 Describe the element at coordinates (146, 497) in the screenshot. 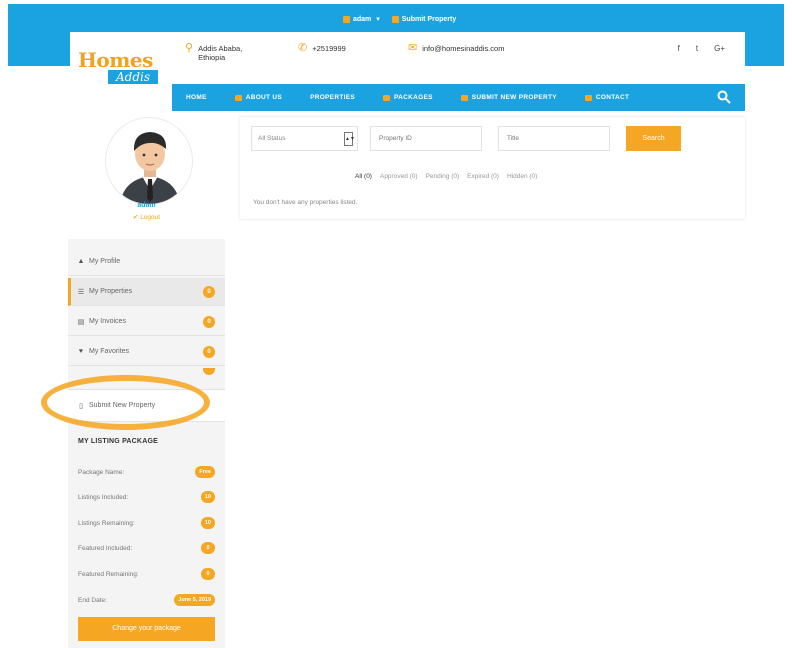

I see `listings-included-row: Listings Included: 10` at that location.